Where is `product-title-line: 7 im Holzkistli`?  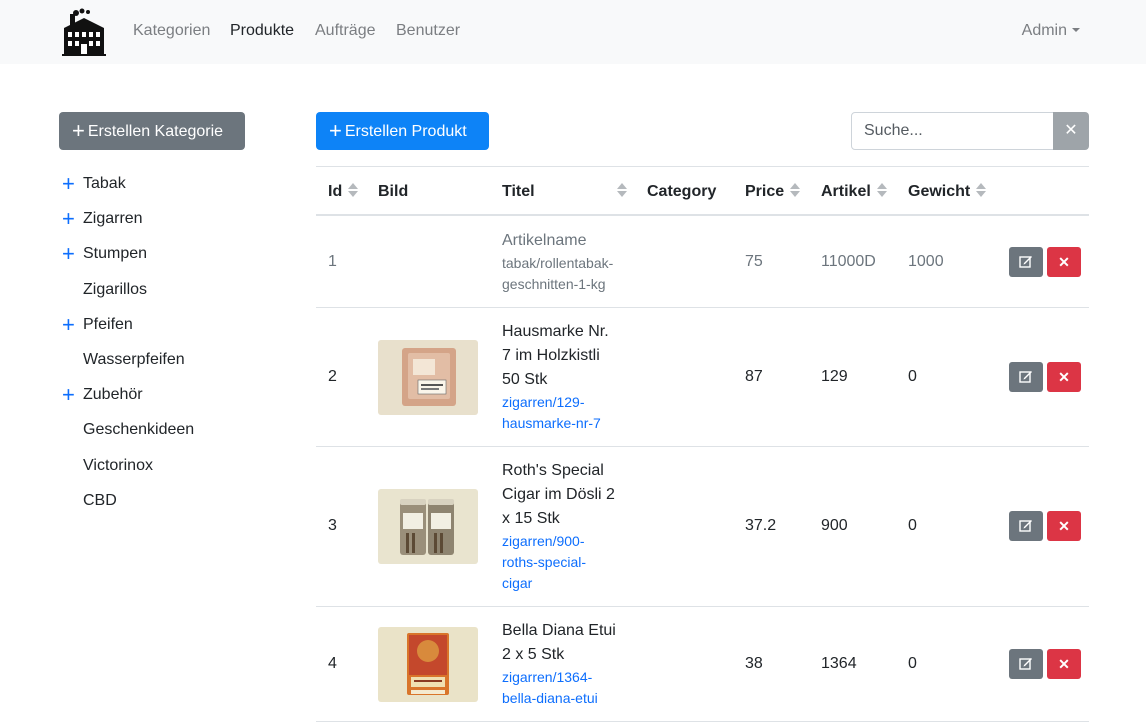
product-title-line: 7 im Holzkistli is located at coordinates (551, 355).